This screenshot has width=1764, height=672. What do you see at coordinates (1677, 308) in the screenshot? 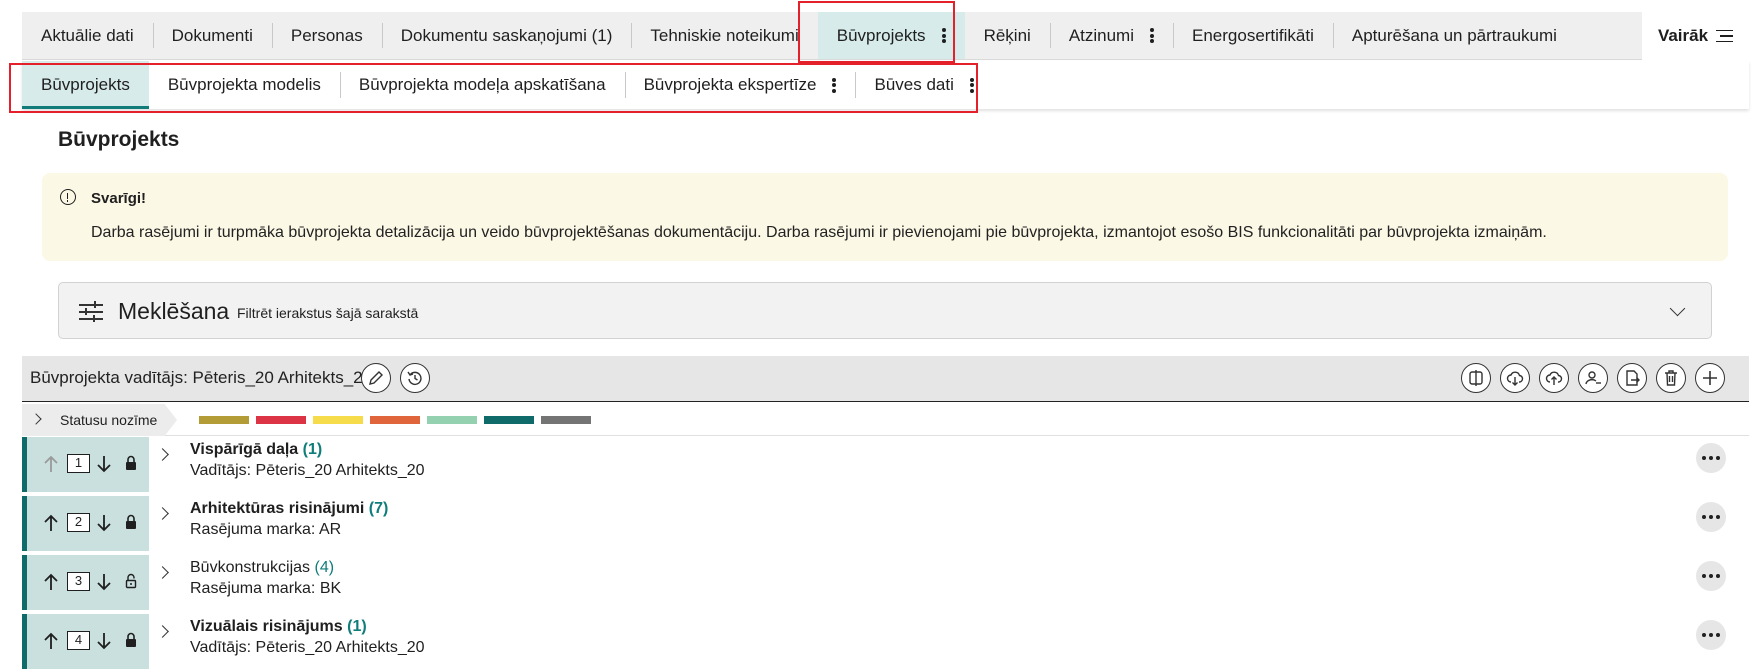
I see `chevron-down-icon` at bounding box center [1677, 308].